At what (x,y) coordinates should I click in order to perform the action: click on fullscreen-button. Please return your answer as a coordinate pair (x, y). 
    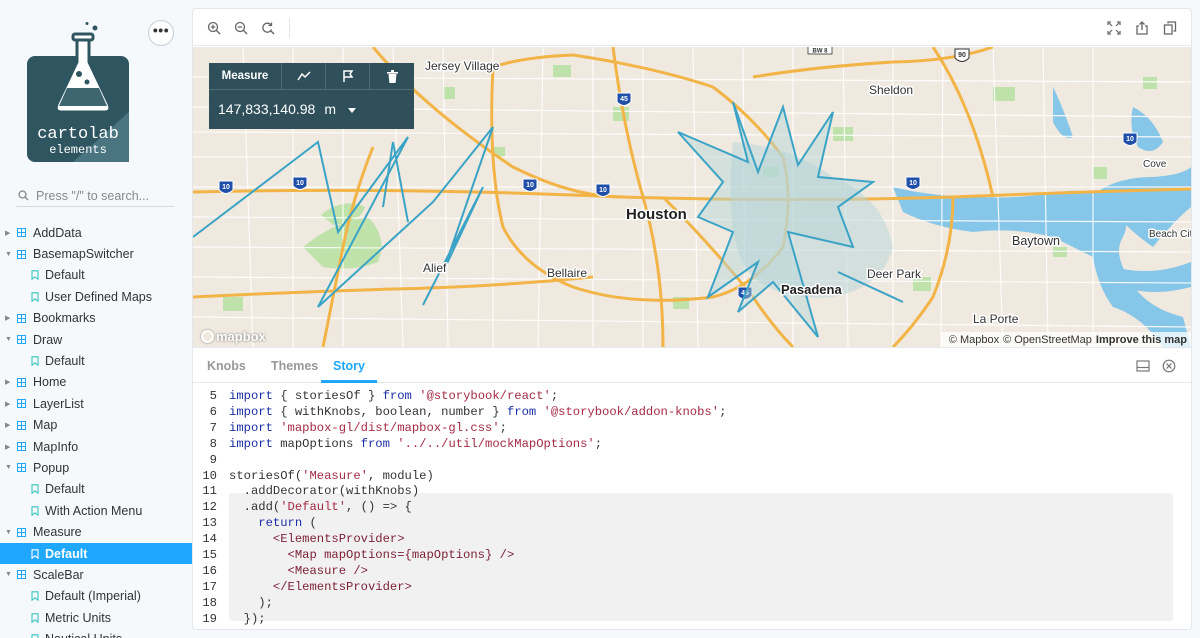
    Looking at the image, I should click on (1114, 28).